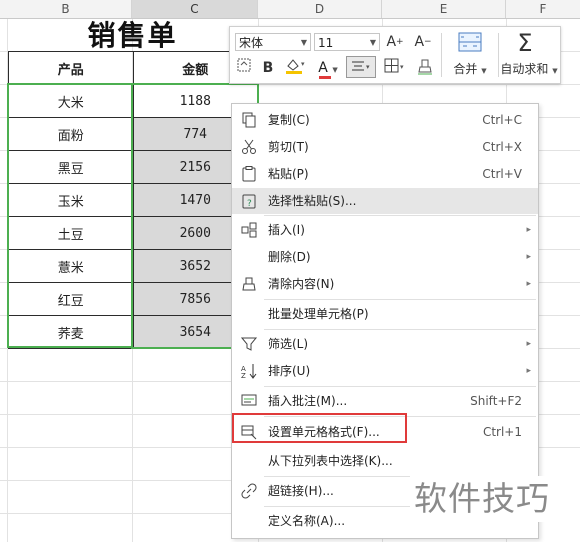  What do you see at coordinates (288, 344) in the screenshot?
I see `menu-item-label: 筛选(L)` at bounding box center [288, 344].